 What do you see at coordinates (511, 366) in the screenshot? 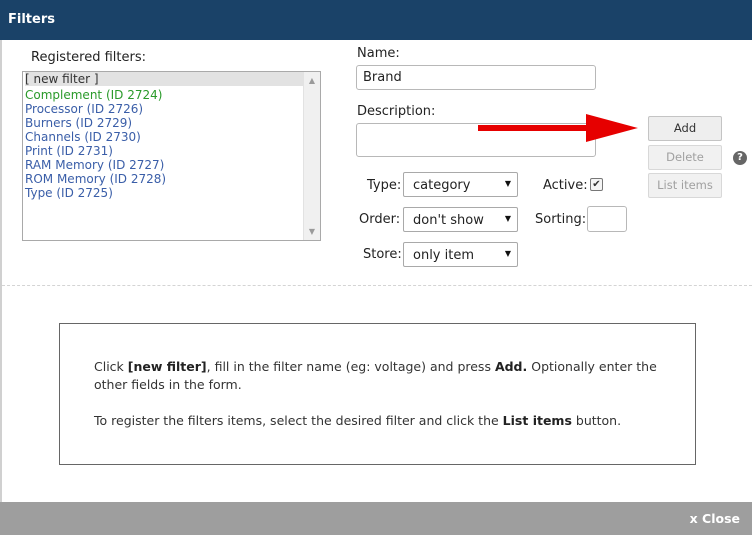
I see `instruction-emphasis: Add.` at bounding box center [511, 366].